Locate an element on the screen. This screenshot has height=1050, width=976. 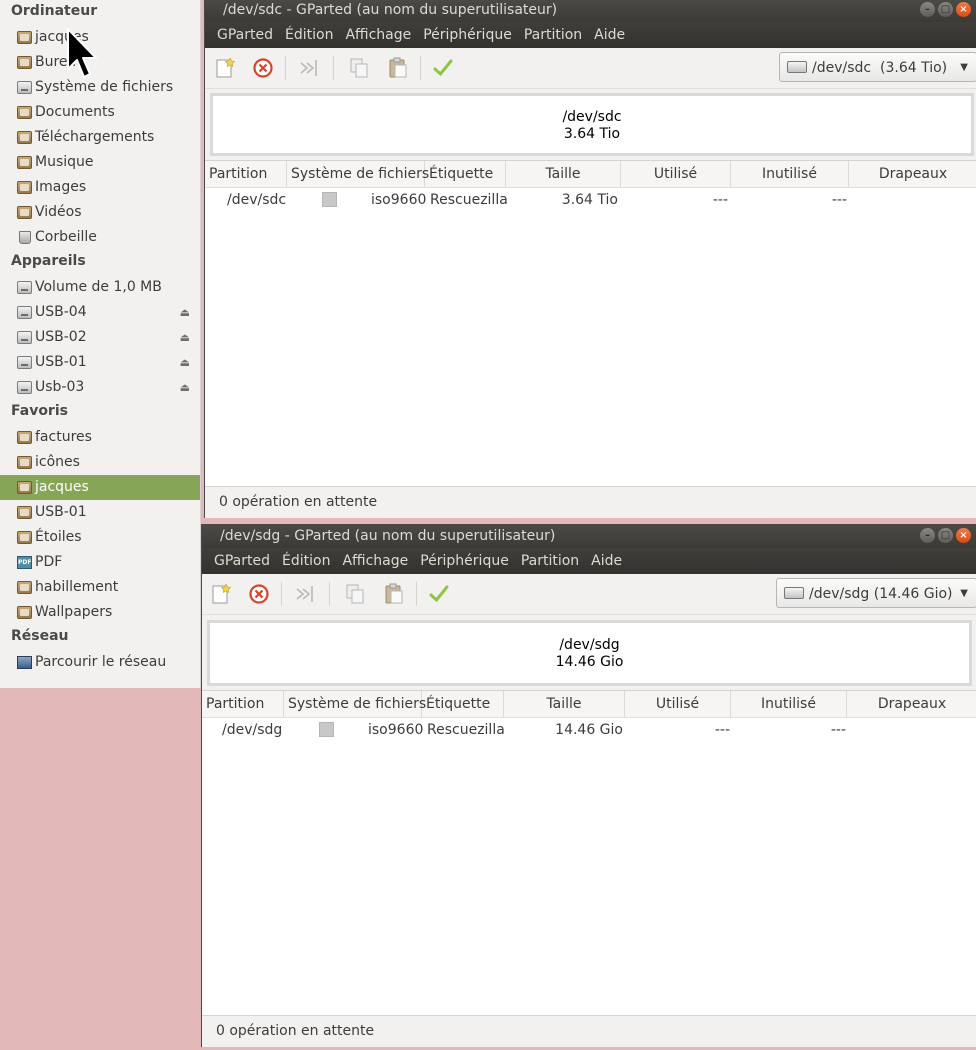
sidebar-item: USB-01 ⏏ is located at coordinates (100, 362).